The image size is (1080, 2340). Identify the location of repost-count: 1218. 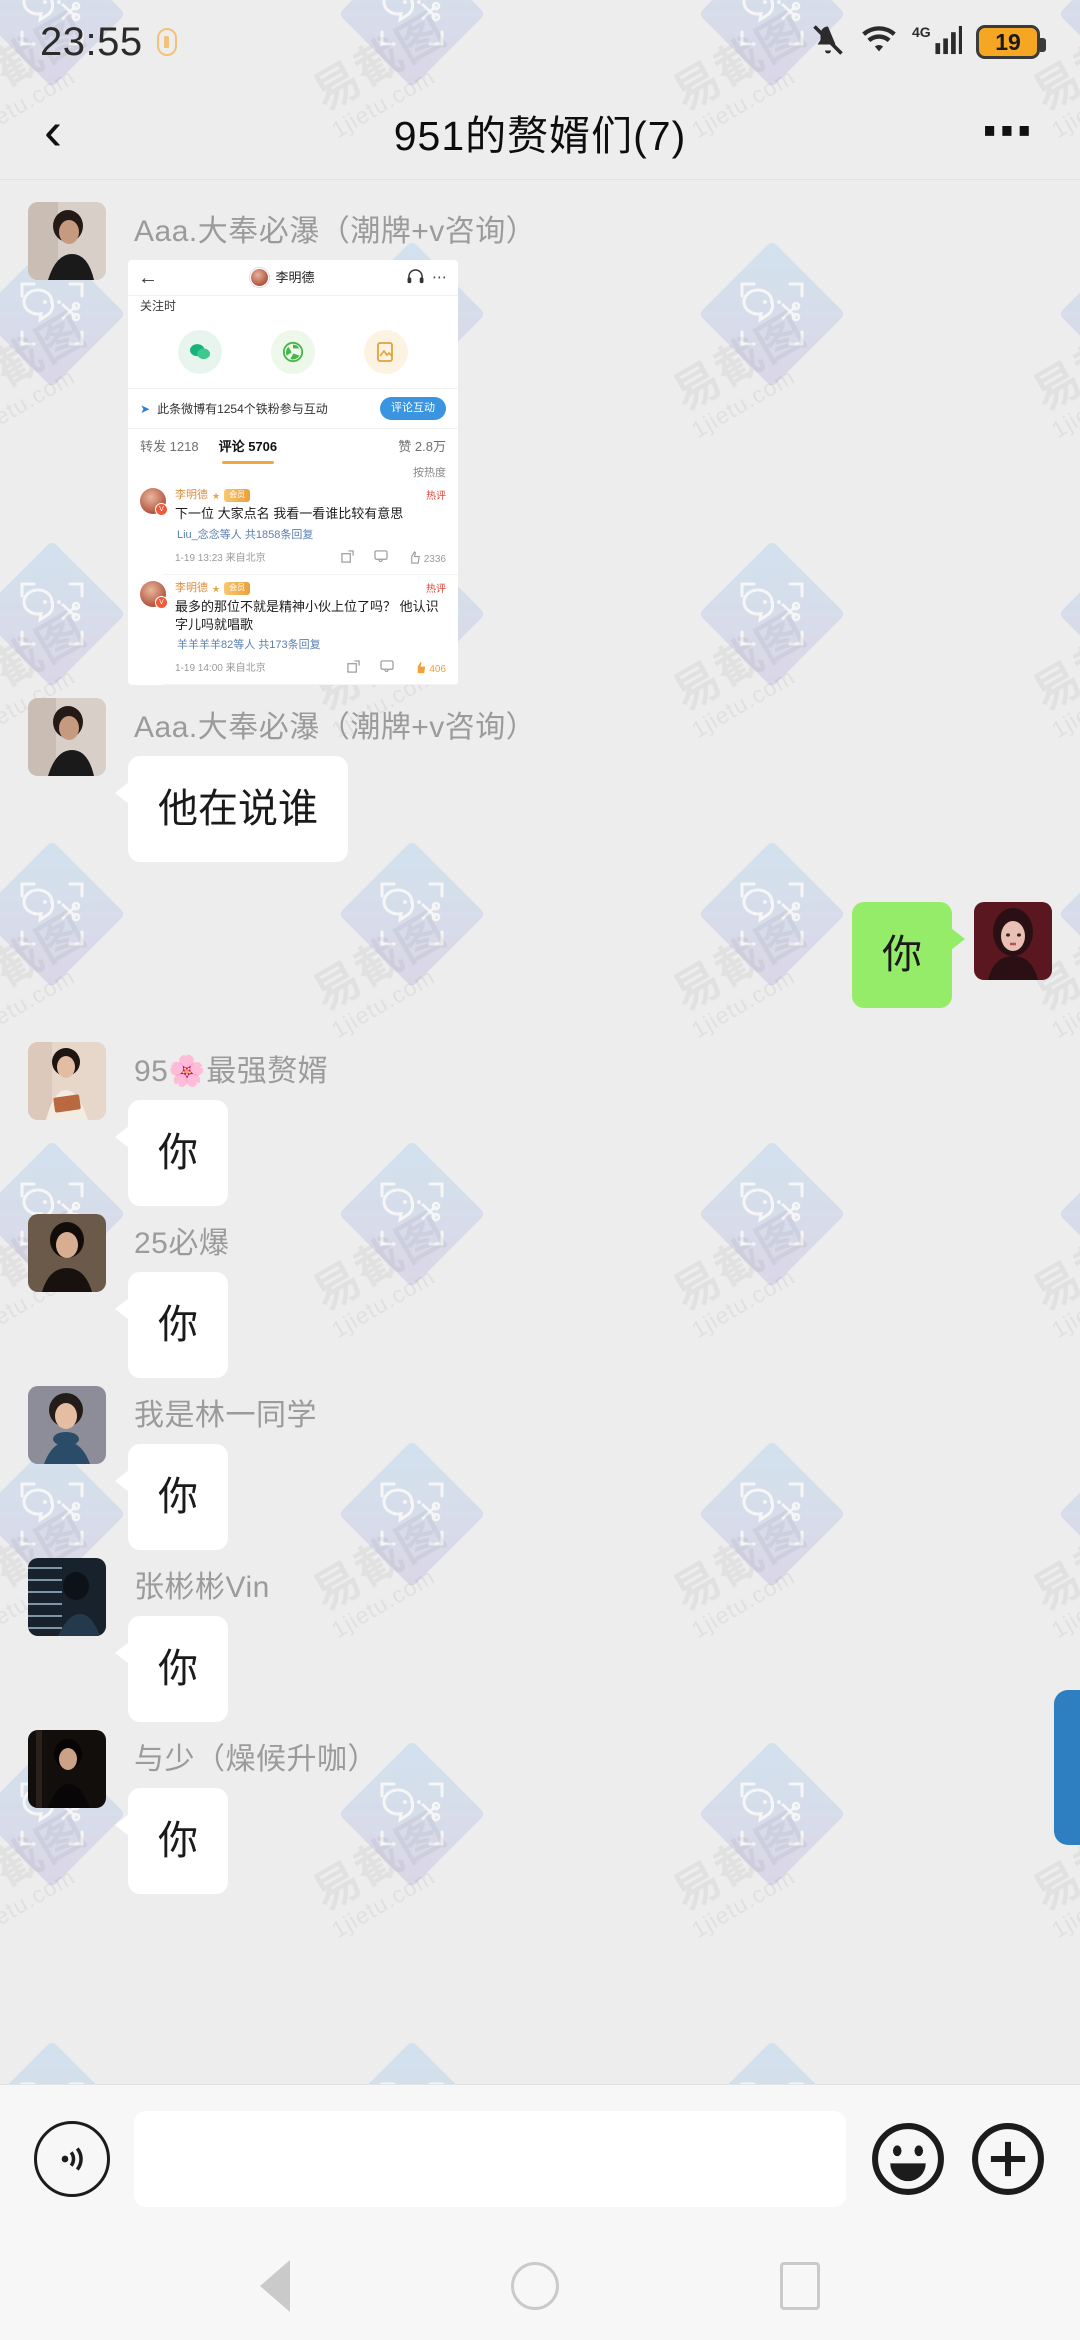
(184, 447).